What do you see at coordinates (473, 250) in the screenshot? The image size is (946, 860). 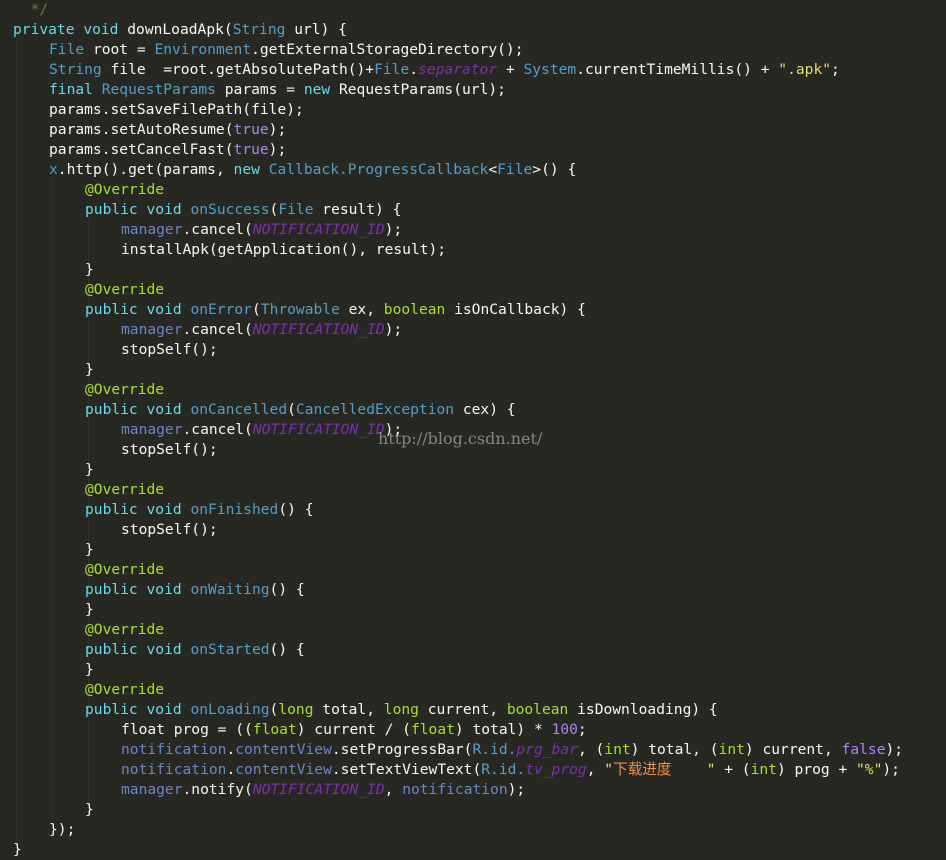 I see `code-line: installApk(getApplication(), result);` at bounding box center [473, 250].